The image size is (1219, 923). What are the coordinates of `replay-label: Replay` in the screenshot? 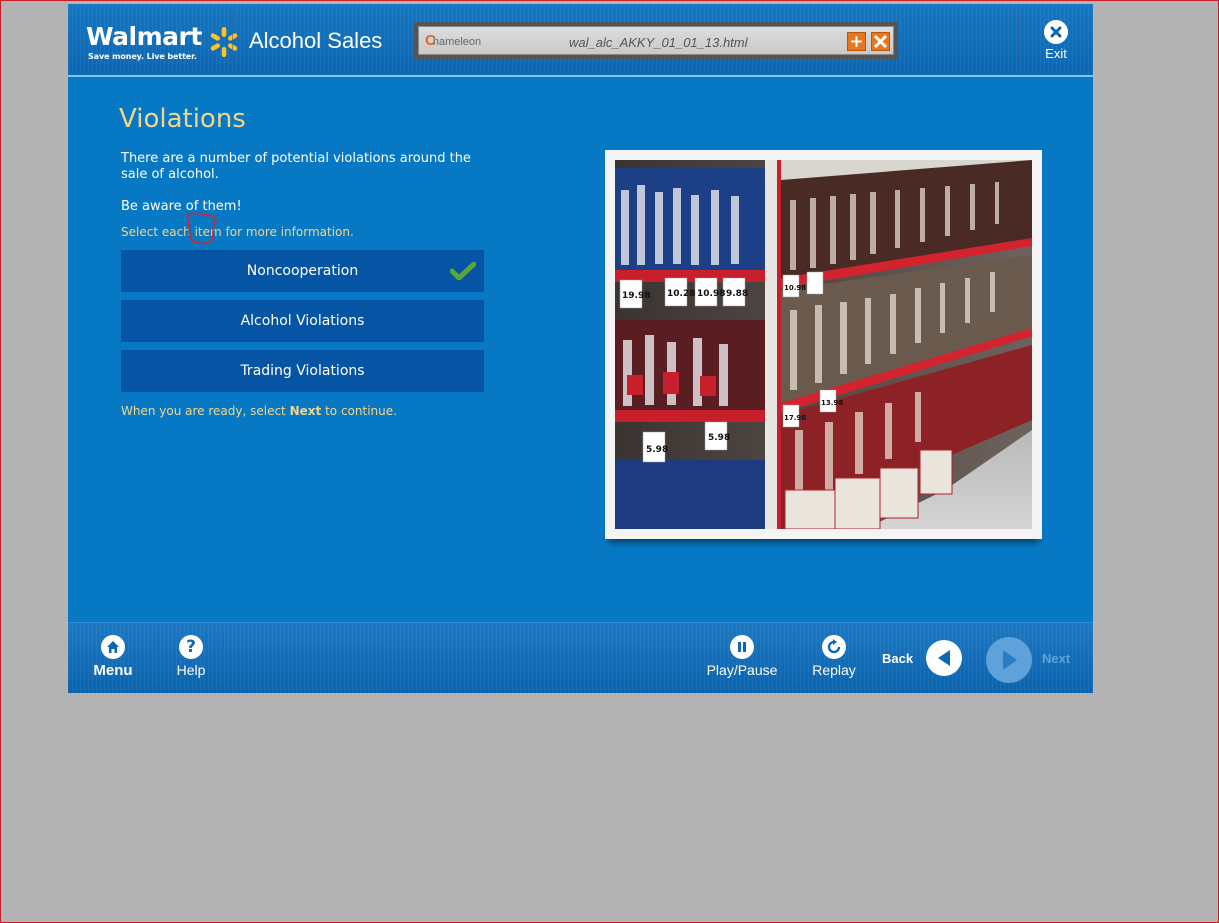 It's located at (834, 670).